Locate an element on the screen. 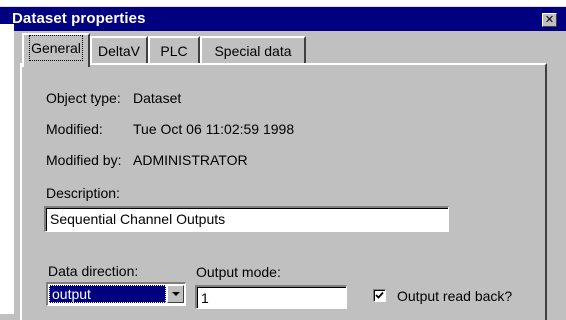  object-type-value: Dataset is located at coordinates (157, 98).